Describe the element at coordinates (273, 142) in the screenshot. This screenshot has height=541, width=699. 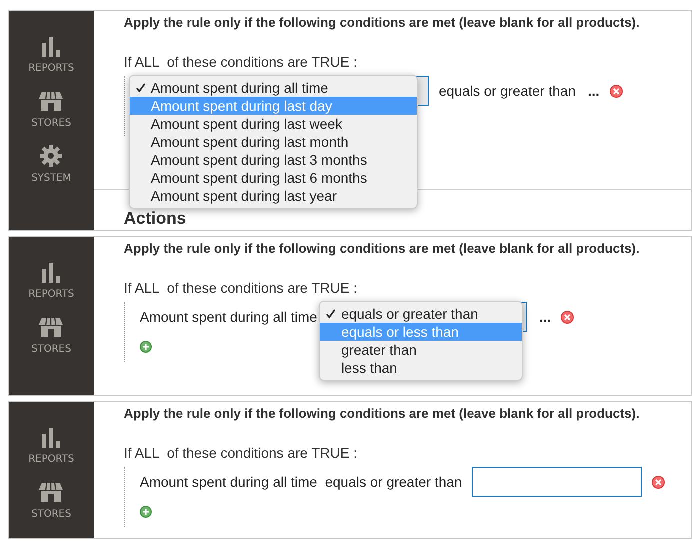
I see `menu-option: Amount spent during last month` at that location.